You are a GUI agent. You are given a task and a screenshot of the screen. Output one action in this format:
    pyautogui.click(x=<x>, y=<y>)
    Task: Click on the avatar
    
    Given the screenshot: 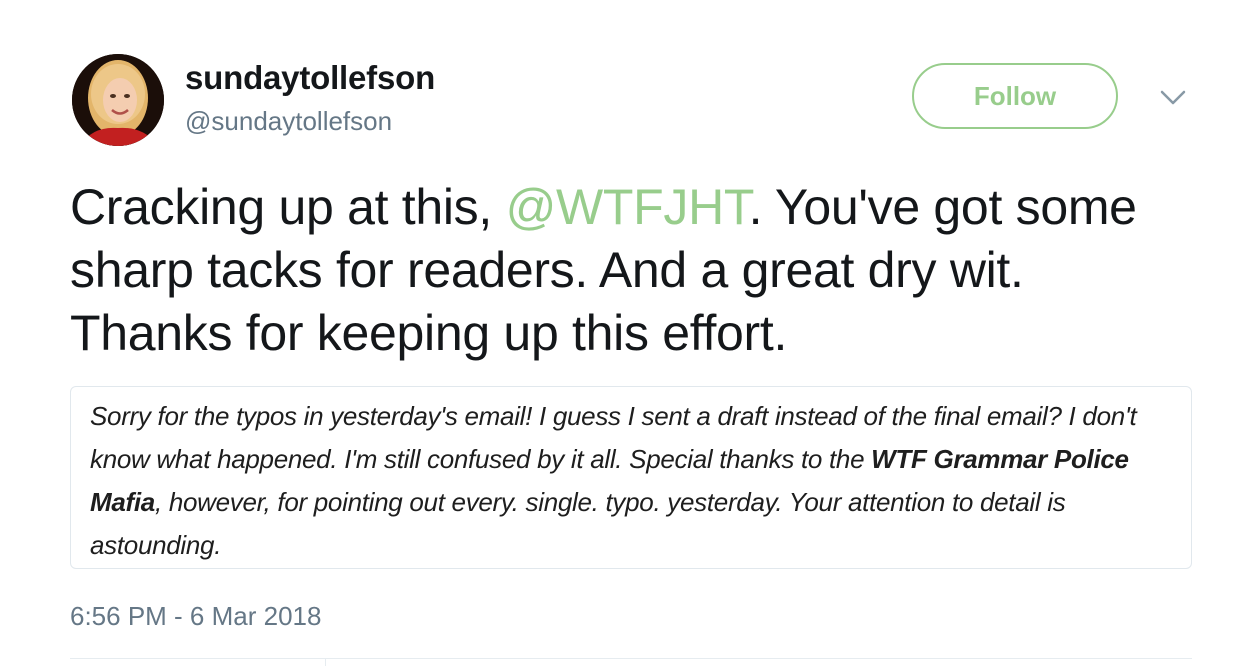 What is the action you would take?
    pyautogui.click(x=118, y=100)
    